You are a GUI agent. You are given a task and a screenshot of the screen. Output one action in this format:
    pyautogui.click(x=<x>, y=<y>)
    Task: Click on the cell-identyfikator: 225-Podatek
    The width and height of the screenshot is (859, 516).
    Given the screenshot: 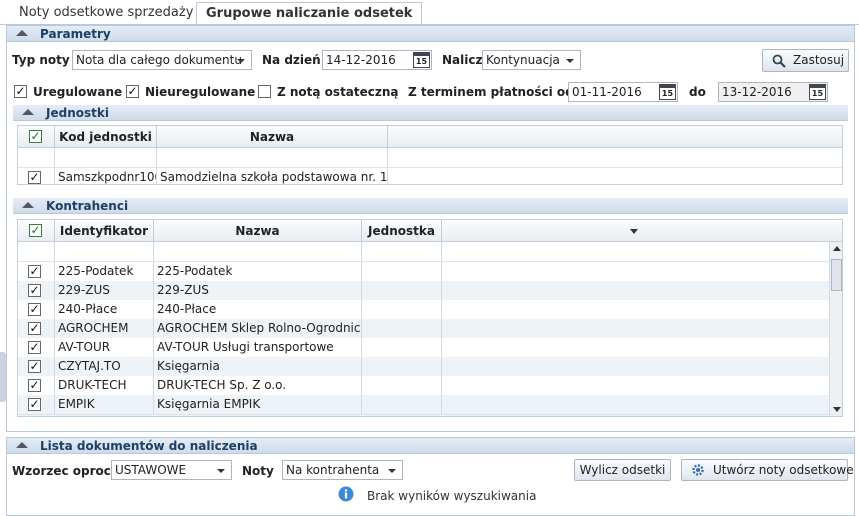 What is the action you would take?
    pyautogui.click(x=104, y=271)
    